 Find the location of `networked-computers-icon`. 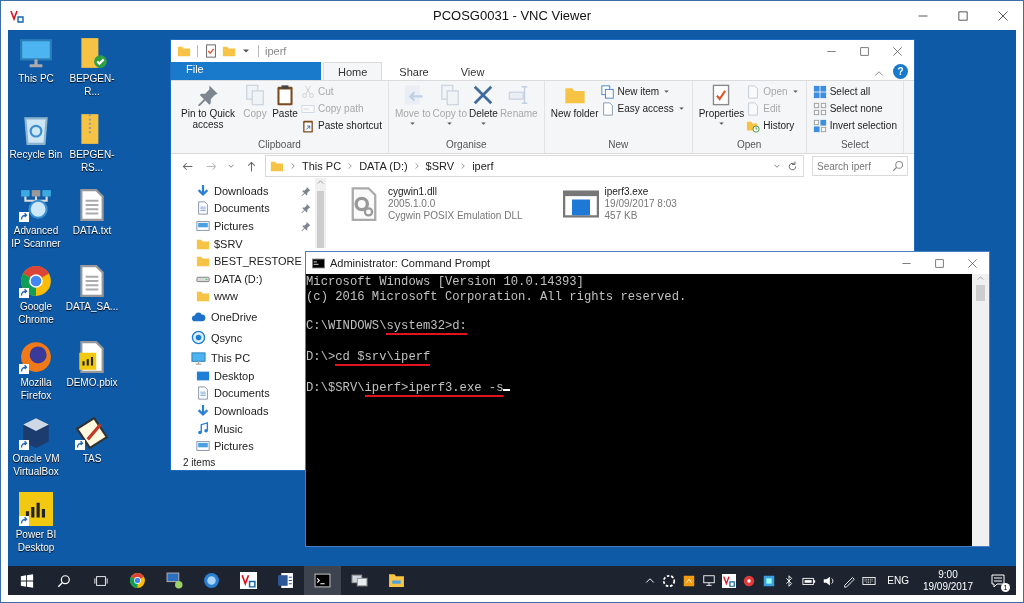

networked-computers-icon is located at coordinates (36, 205).